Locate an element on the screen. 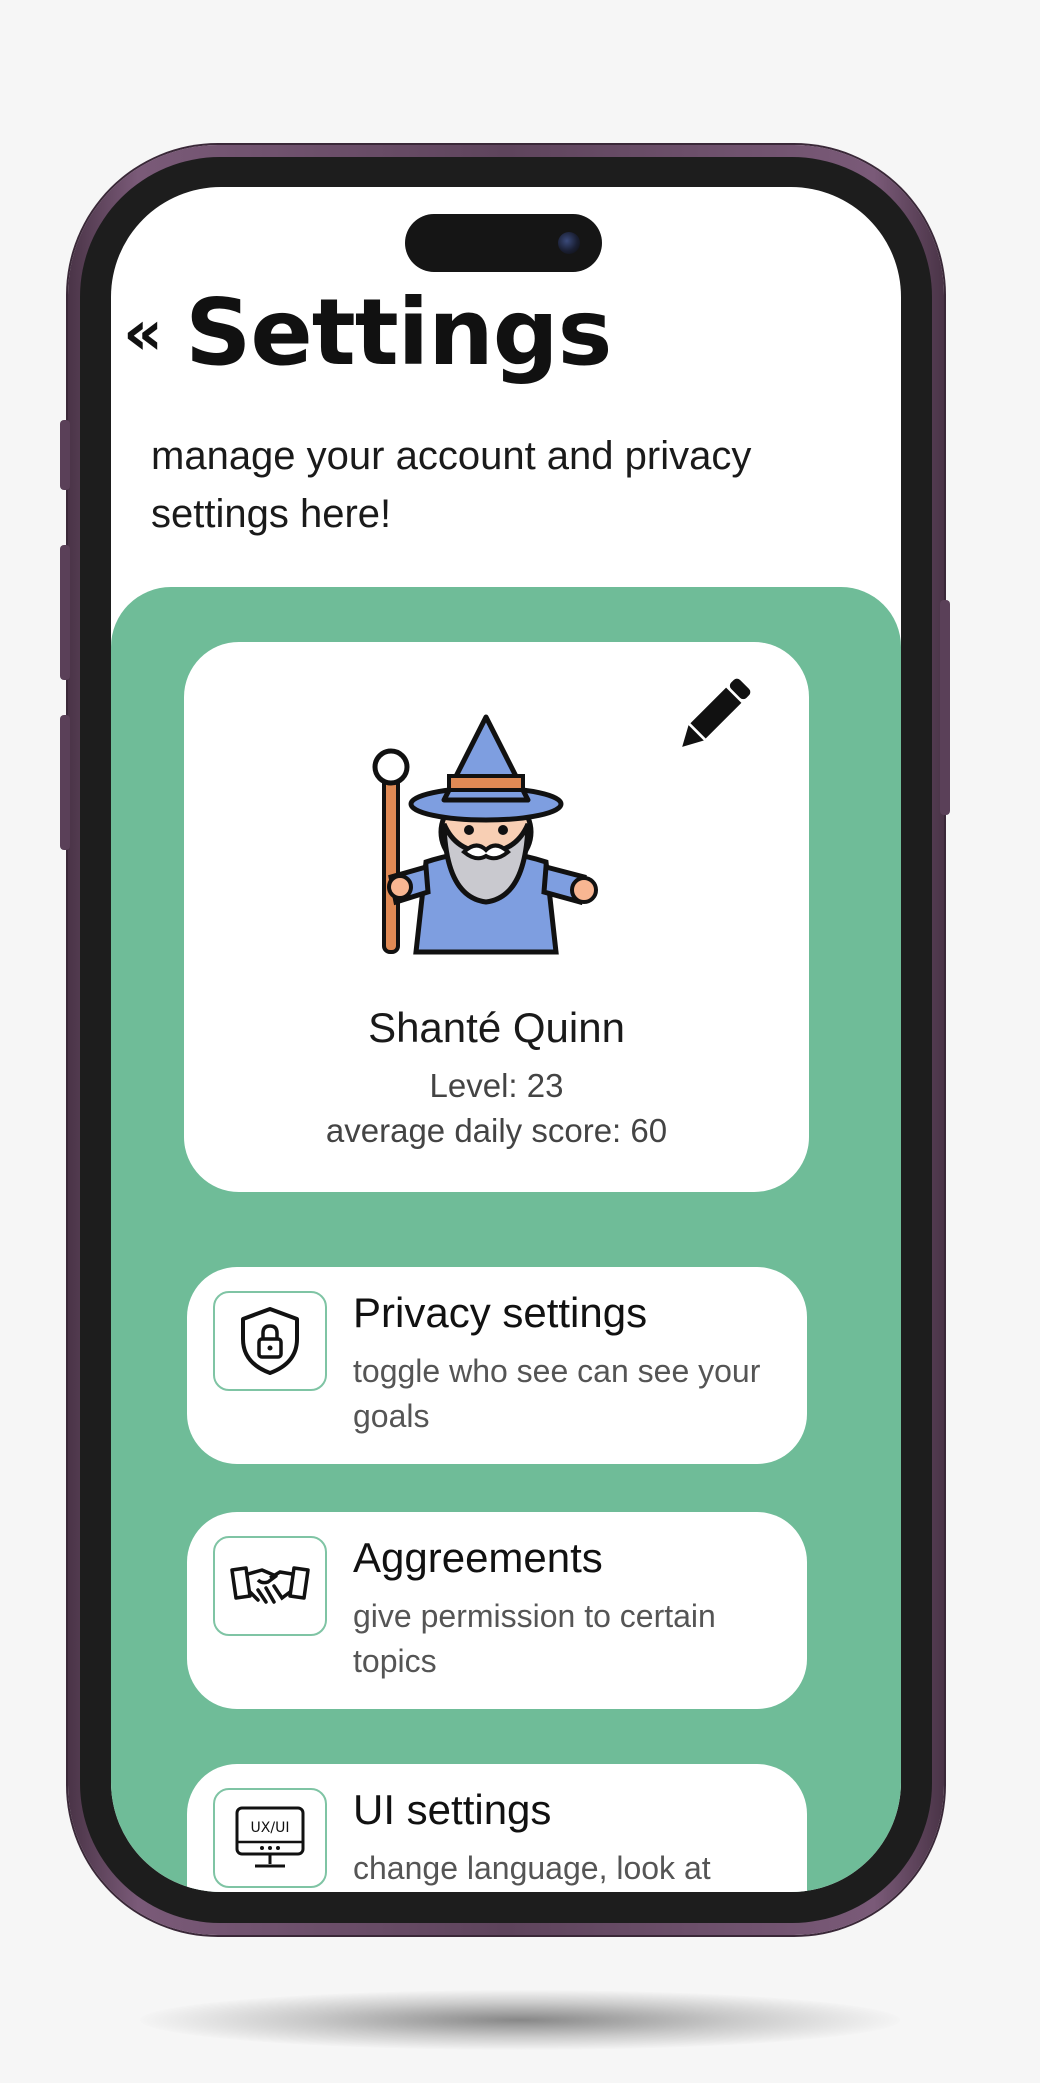 The height and width of the screenshot is (2083, 1040). profile-name: Shanté Quinn is located at coordinates (496, 1027).